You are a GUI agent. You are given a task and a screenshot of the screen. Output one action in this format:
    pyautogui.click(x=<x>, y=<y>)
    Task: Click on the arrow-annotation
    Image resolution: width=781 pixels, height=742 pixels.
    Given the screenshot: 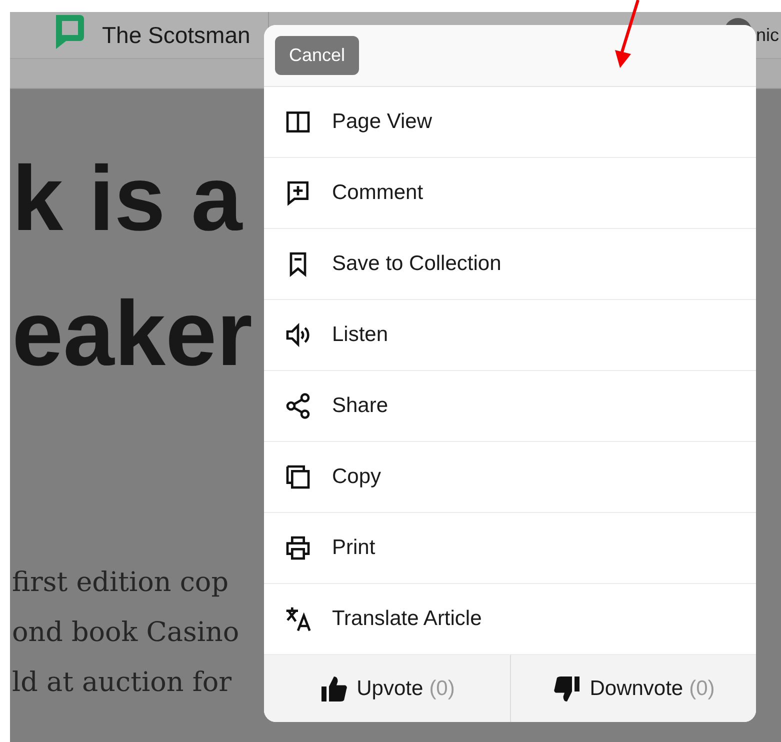 What is the action you would take?
    pyautogui.click(x=627, y=35)
    